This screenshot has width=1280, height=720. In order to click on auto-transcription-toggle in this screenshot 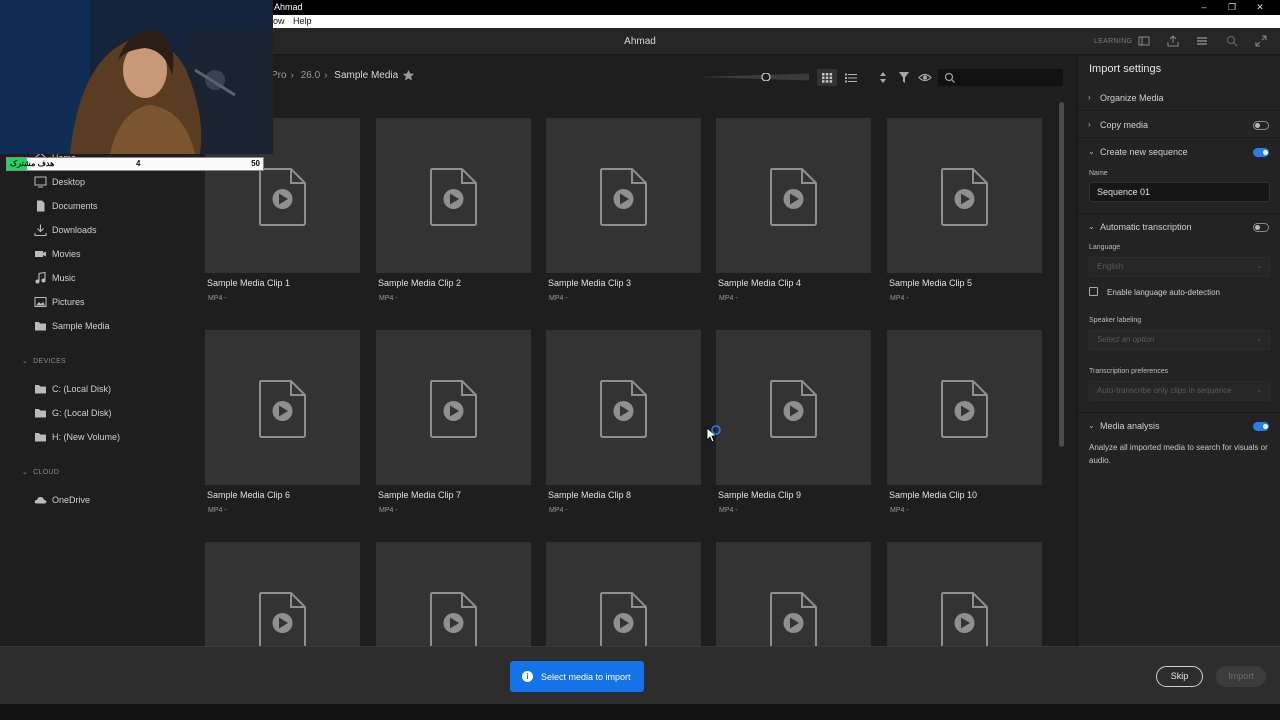, I will do `click(1261, 227)`.